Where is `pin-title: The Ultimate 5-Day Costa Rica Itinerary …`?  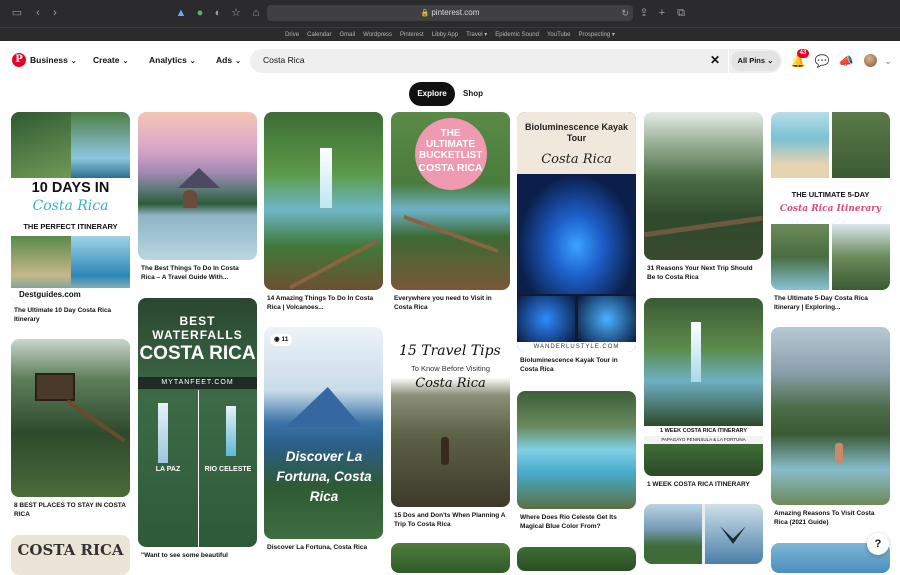
pin-title: The Ultimate 5-Day Costa Rica Itinerary … is located at coordinates (830, 303).